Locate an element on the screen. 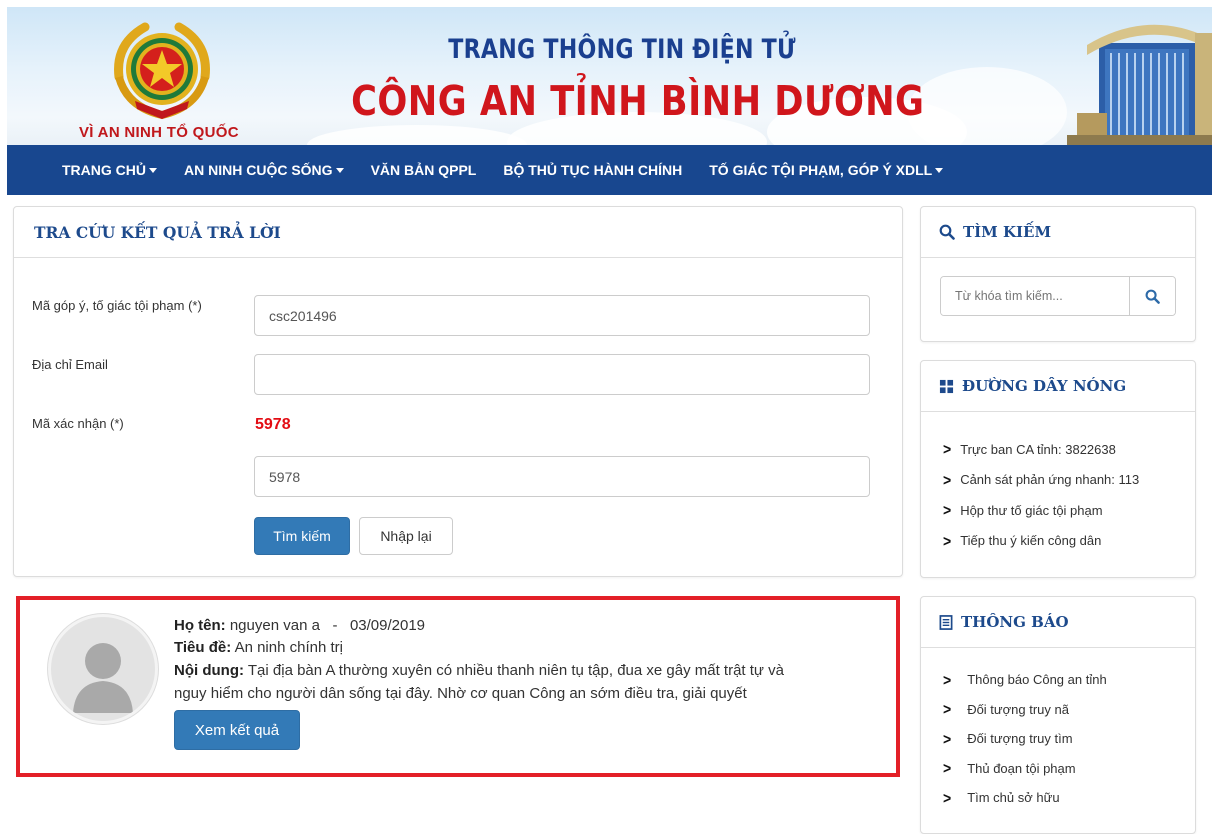 The width and height of the screenshot is (1212, 834). hotline-item: > Tiếp thu ý kiến công dân is located at coordinates (1041, 541).